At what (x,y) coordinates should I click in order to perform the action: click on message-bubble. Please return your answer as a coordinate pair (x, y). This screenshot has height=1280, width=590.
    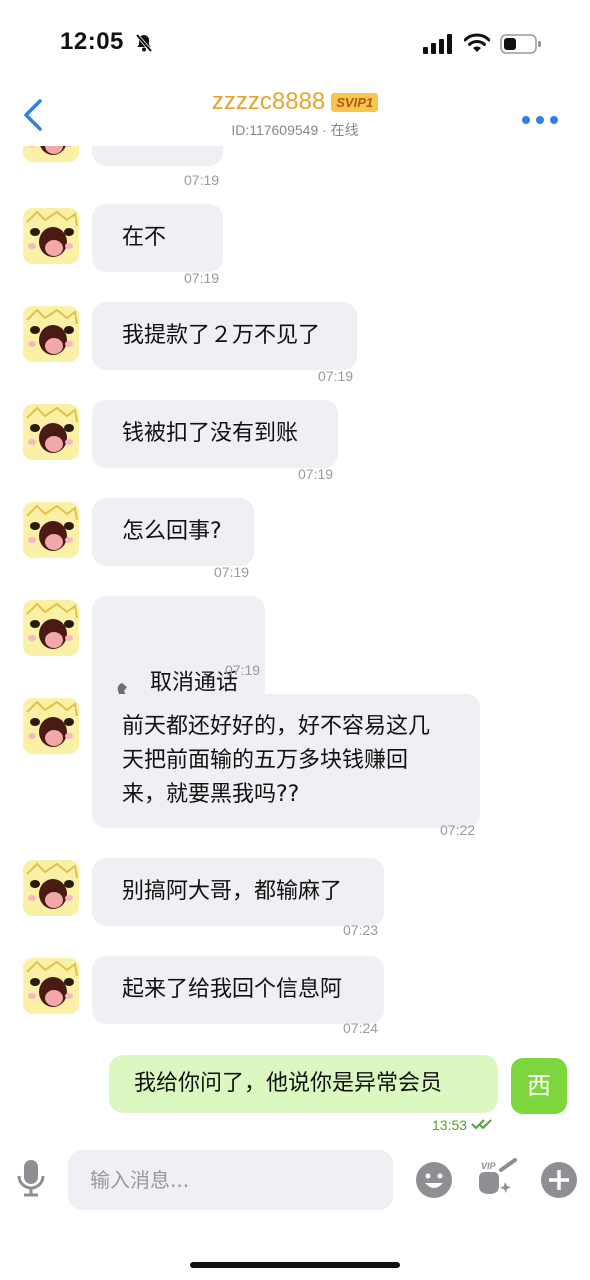
    Looking at the image, I should click on (157, 156).